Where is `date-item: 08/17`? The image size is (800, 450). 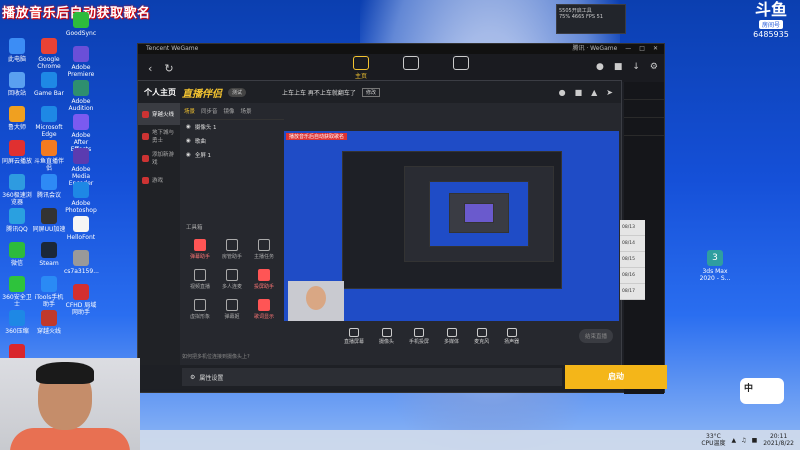
date-item: 08/17 is located at coordinates (632, 292).